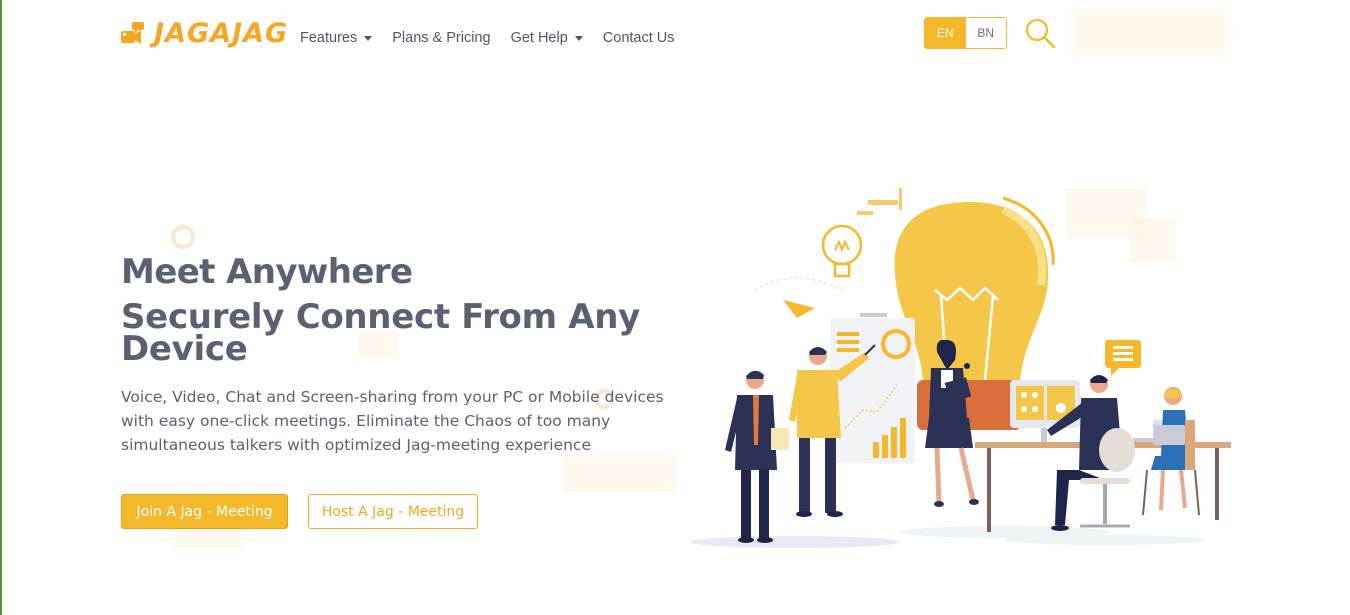  Describe the element at coordinates (1150, 32) in the screenshot. I see `blurred-account-area` at that location.